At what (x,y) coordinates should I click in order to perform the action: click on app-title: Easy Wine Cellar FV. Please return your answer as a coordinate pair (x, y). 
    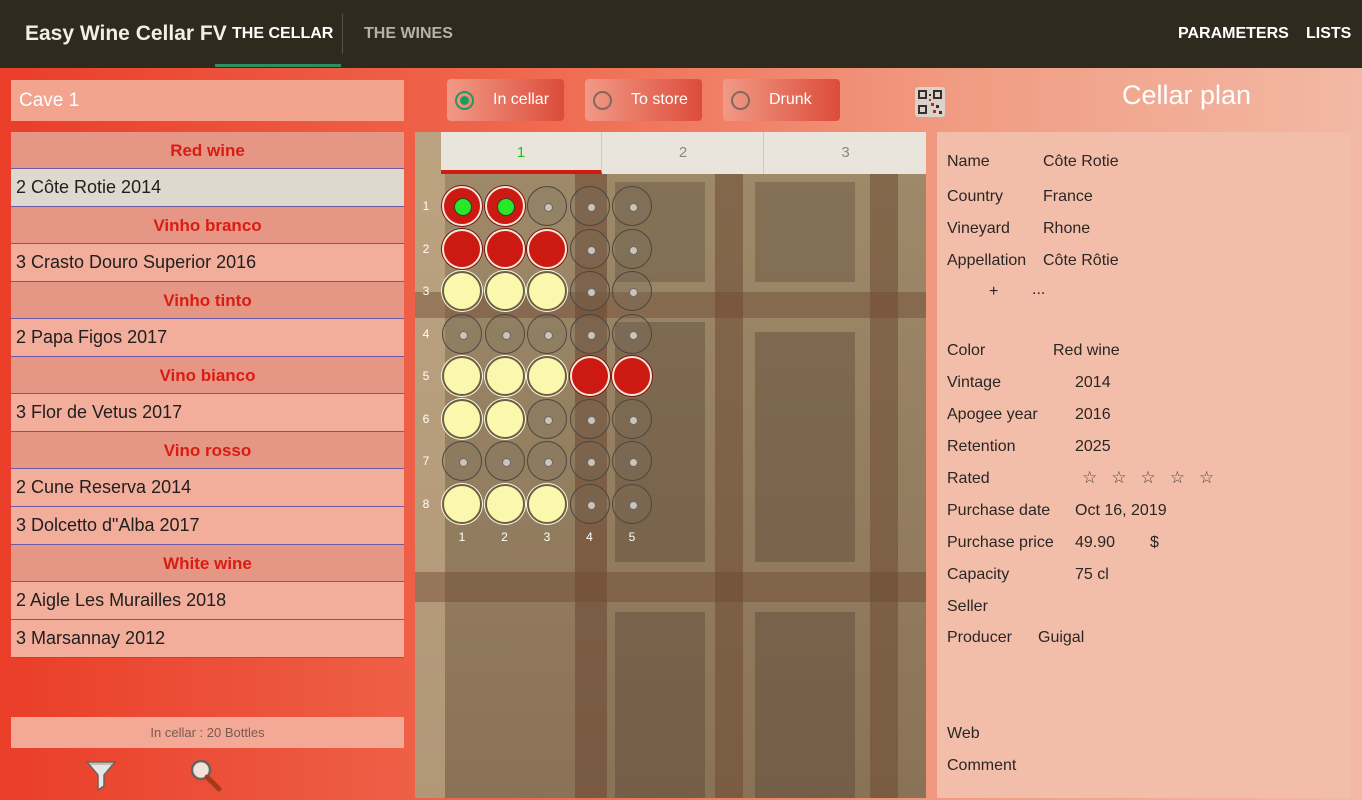
    Looking at the image, I should click on (126, 33).